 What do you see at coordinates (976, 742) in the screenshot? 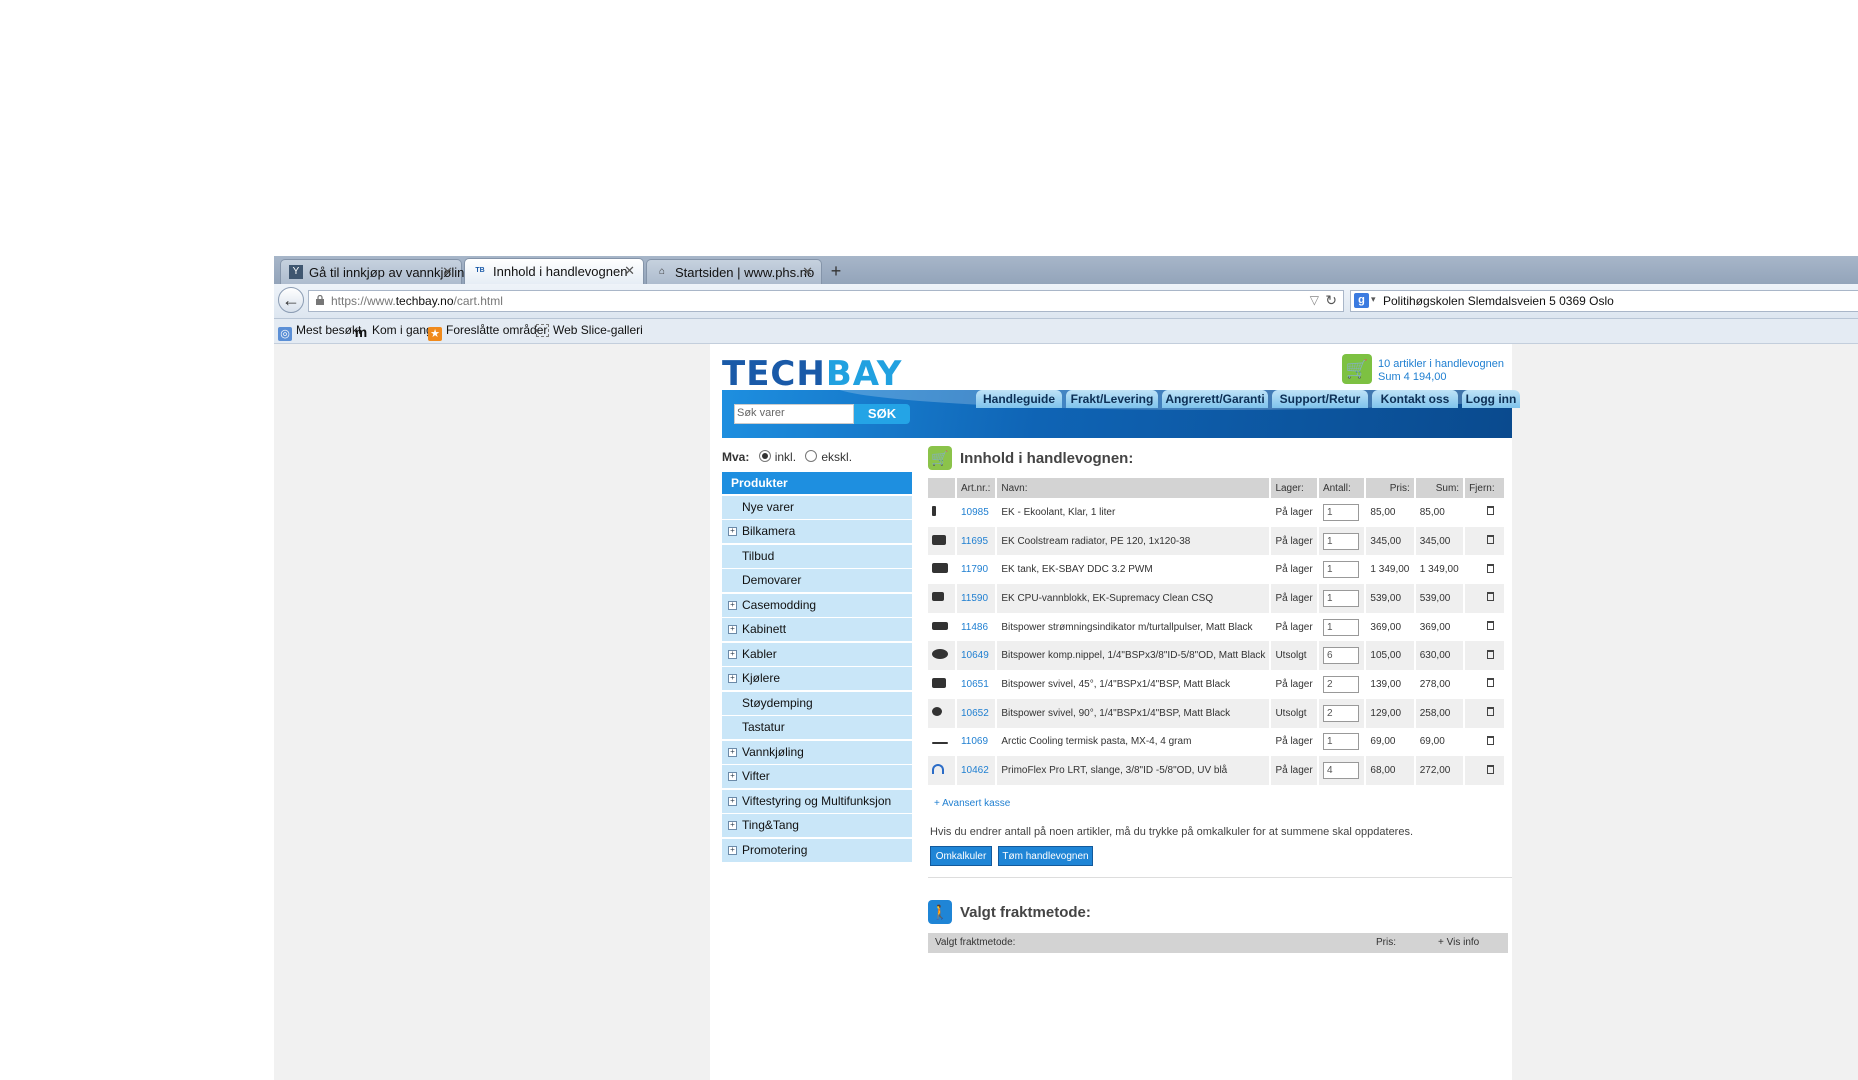
I see `article-number-link: 11069` at bounding box center [976, 742].